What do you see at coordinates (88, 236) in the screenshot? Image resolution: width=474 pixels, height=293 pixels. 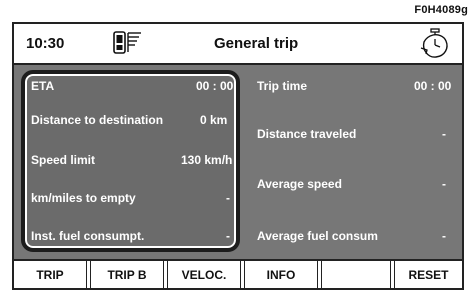 I see `inst-fuel-label: Inst. fuel consumpt.` at bounding box center [88, 236].